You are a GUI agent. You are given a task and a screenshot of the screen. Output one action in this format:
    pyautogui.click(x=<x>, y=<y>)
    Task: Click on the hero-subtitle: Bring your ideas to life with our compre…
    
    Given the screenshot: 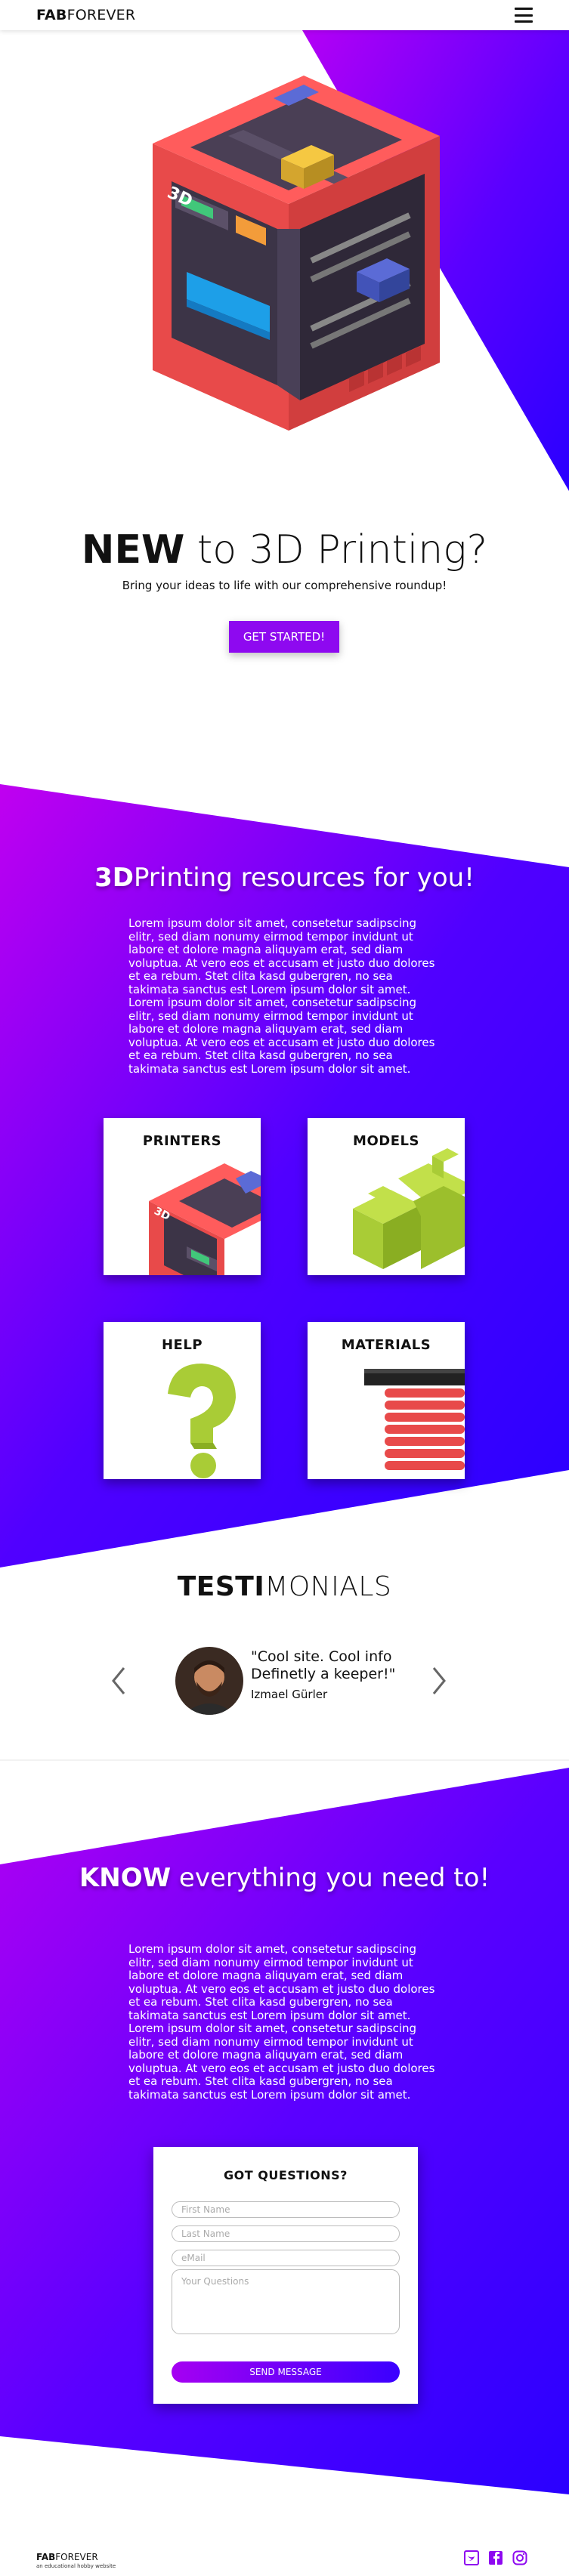 What is the action you would take?
    pyautogui.click(x=285, y=585)
    